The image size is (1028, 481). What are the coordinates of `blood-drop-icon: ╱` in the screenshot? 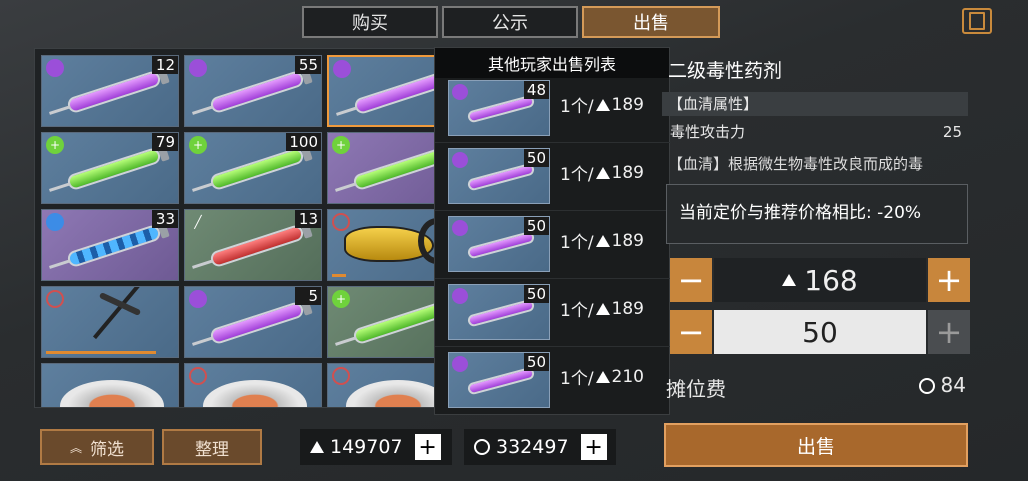 It's located at (198, 222).